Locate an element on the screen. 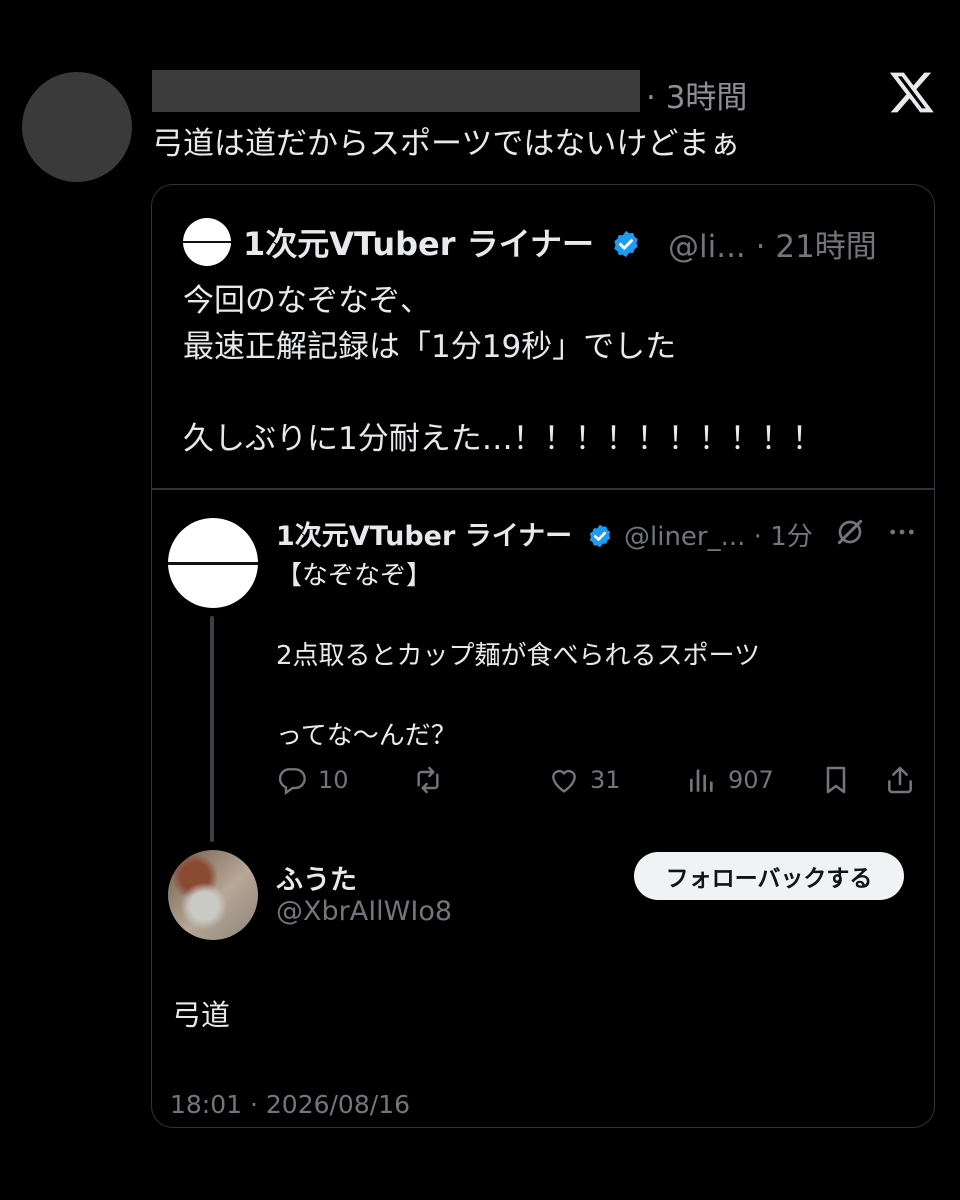  redacted-username is located at coordinates (396, 91).